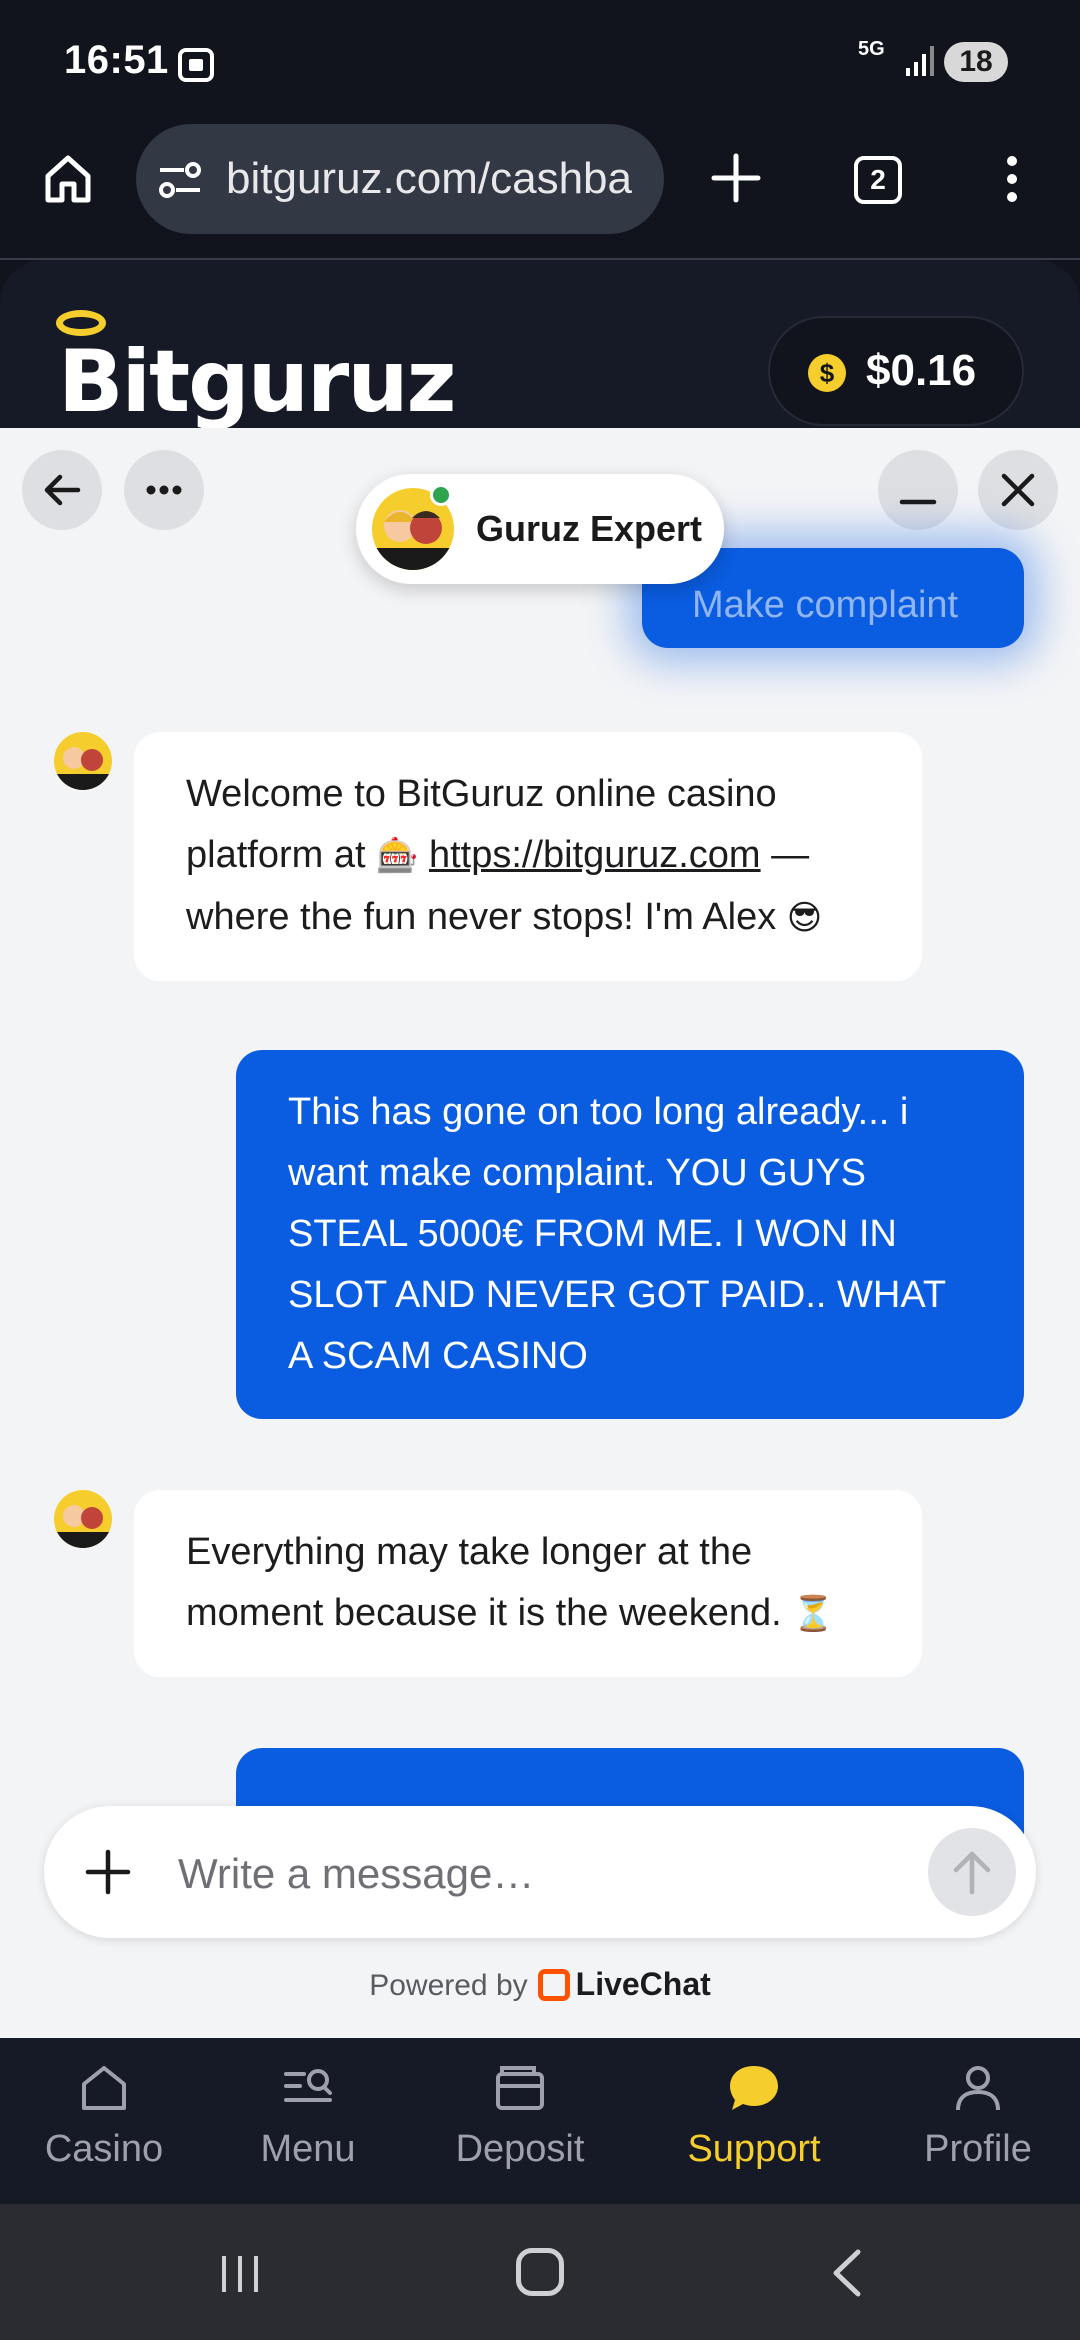  What do you see at coordinates (553, 1985) in the screenshot?
I see `livechat-logo-icon` at bounding box center [553, 1985].